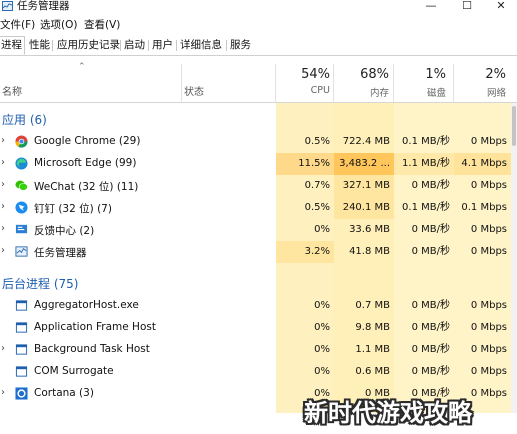 This screenshot has width=517, height=434. Describe the element at coordinates (86, 305) in the screenshot. I see `process-name: AggregatorHost.exe` at that location.